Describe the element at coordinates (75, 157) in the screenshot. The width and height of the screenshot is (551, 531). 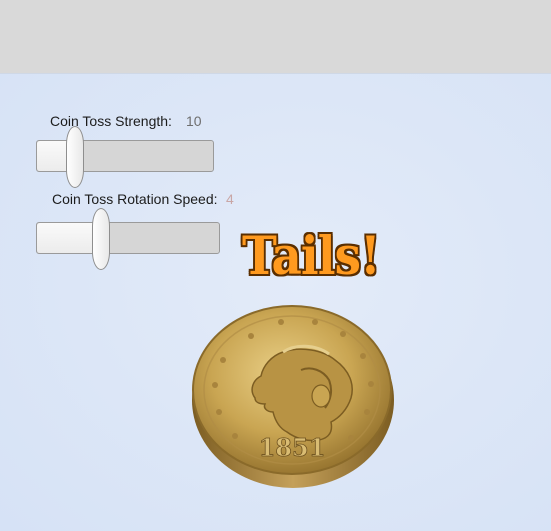
I see `strength-slider-thumb` at that location.